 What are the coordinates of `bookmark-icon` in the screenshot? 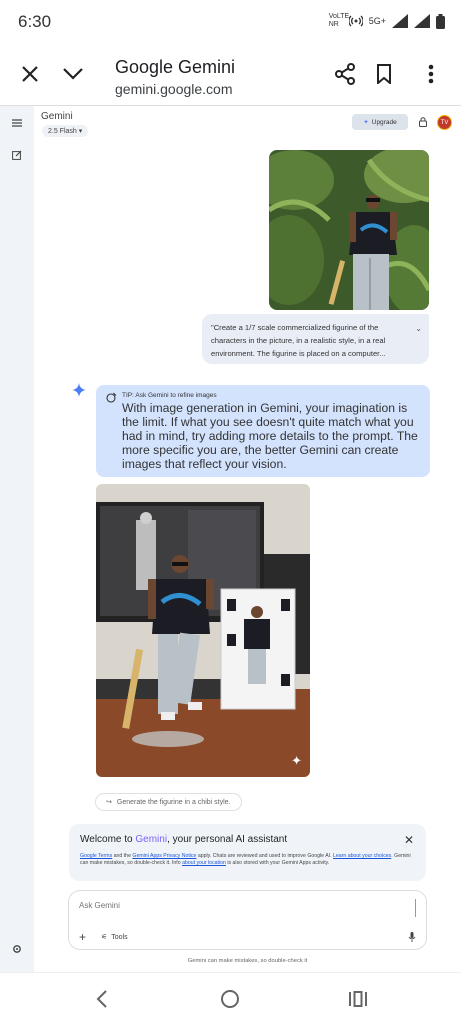 It's located at (384, 74).